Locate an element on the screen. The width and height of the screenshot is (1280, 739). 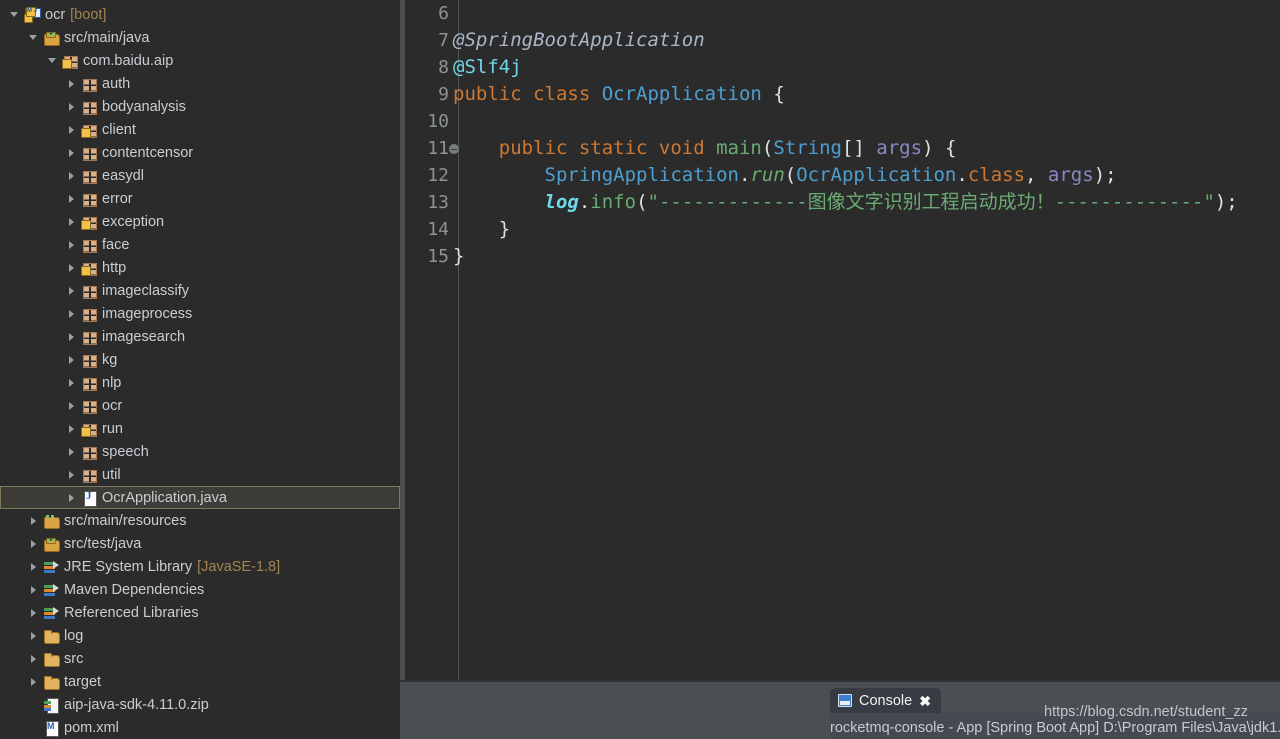
tree-item-label: JRE System Library is located at coordinates (128, 566).